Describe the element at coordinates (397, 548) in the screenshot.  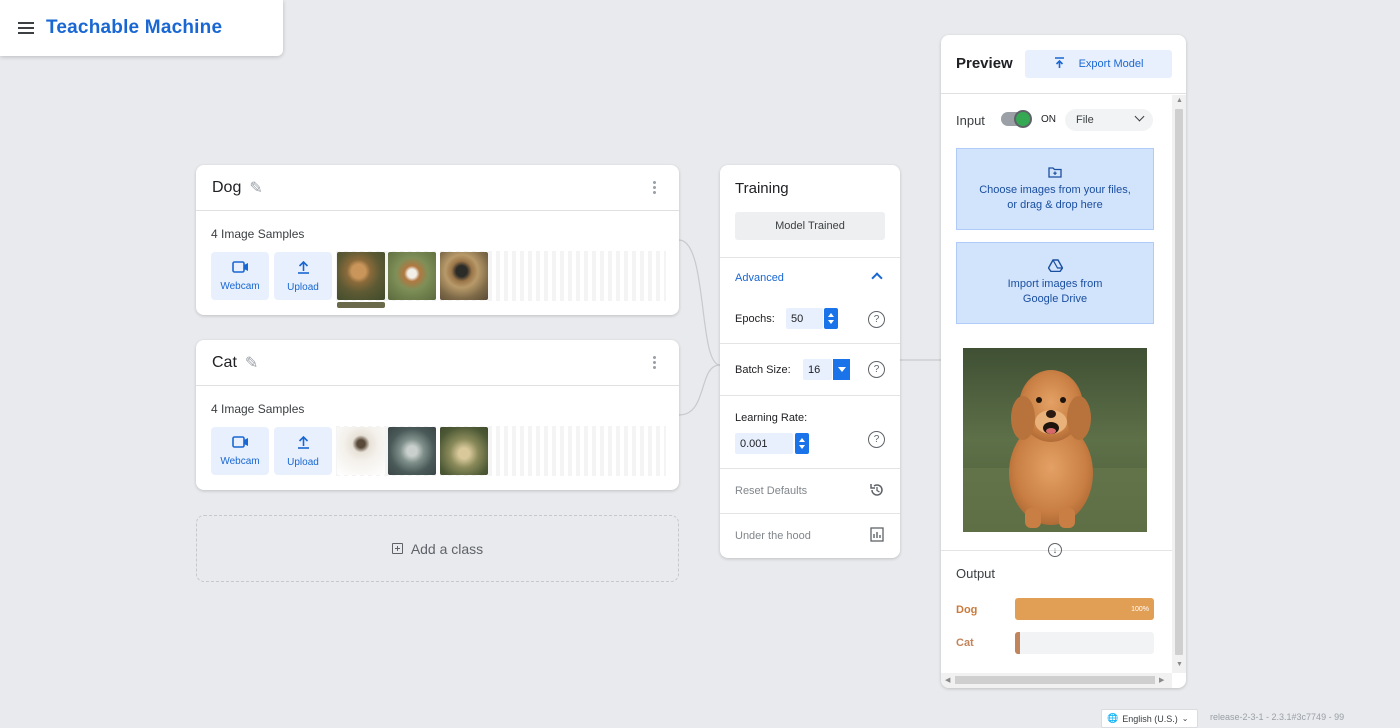
I see `add-icon` at that location.